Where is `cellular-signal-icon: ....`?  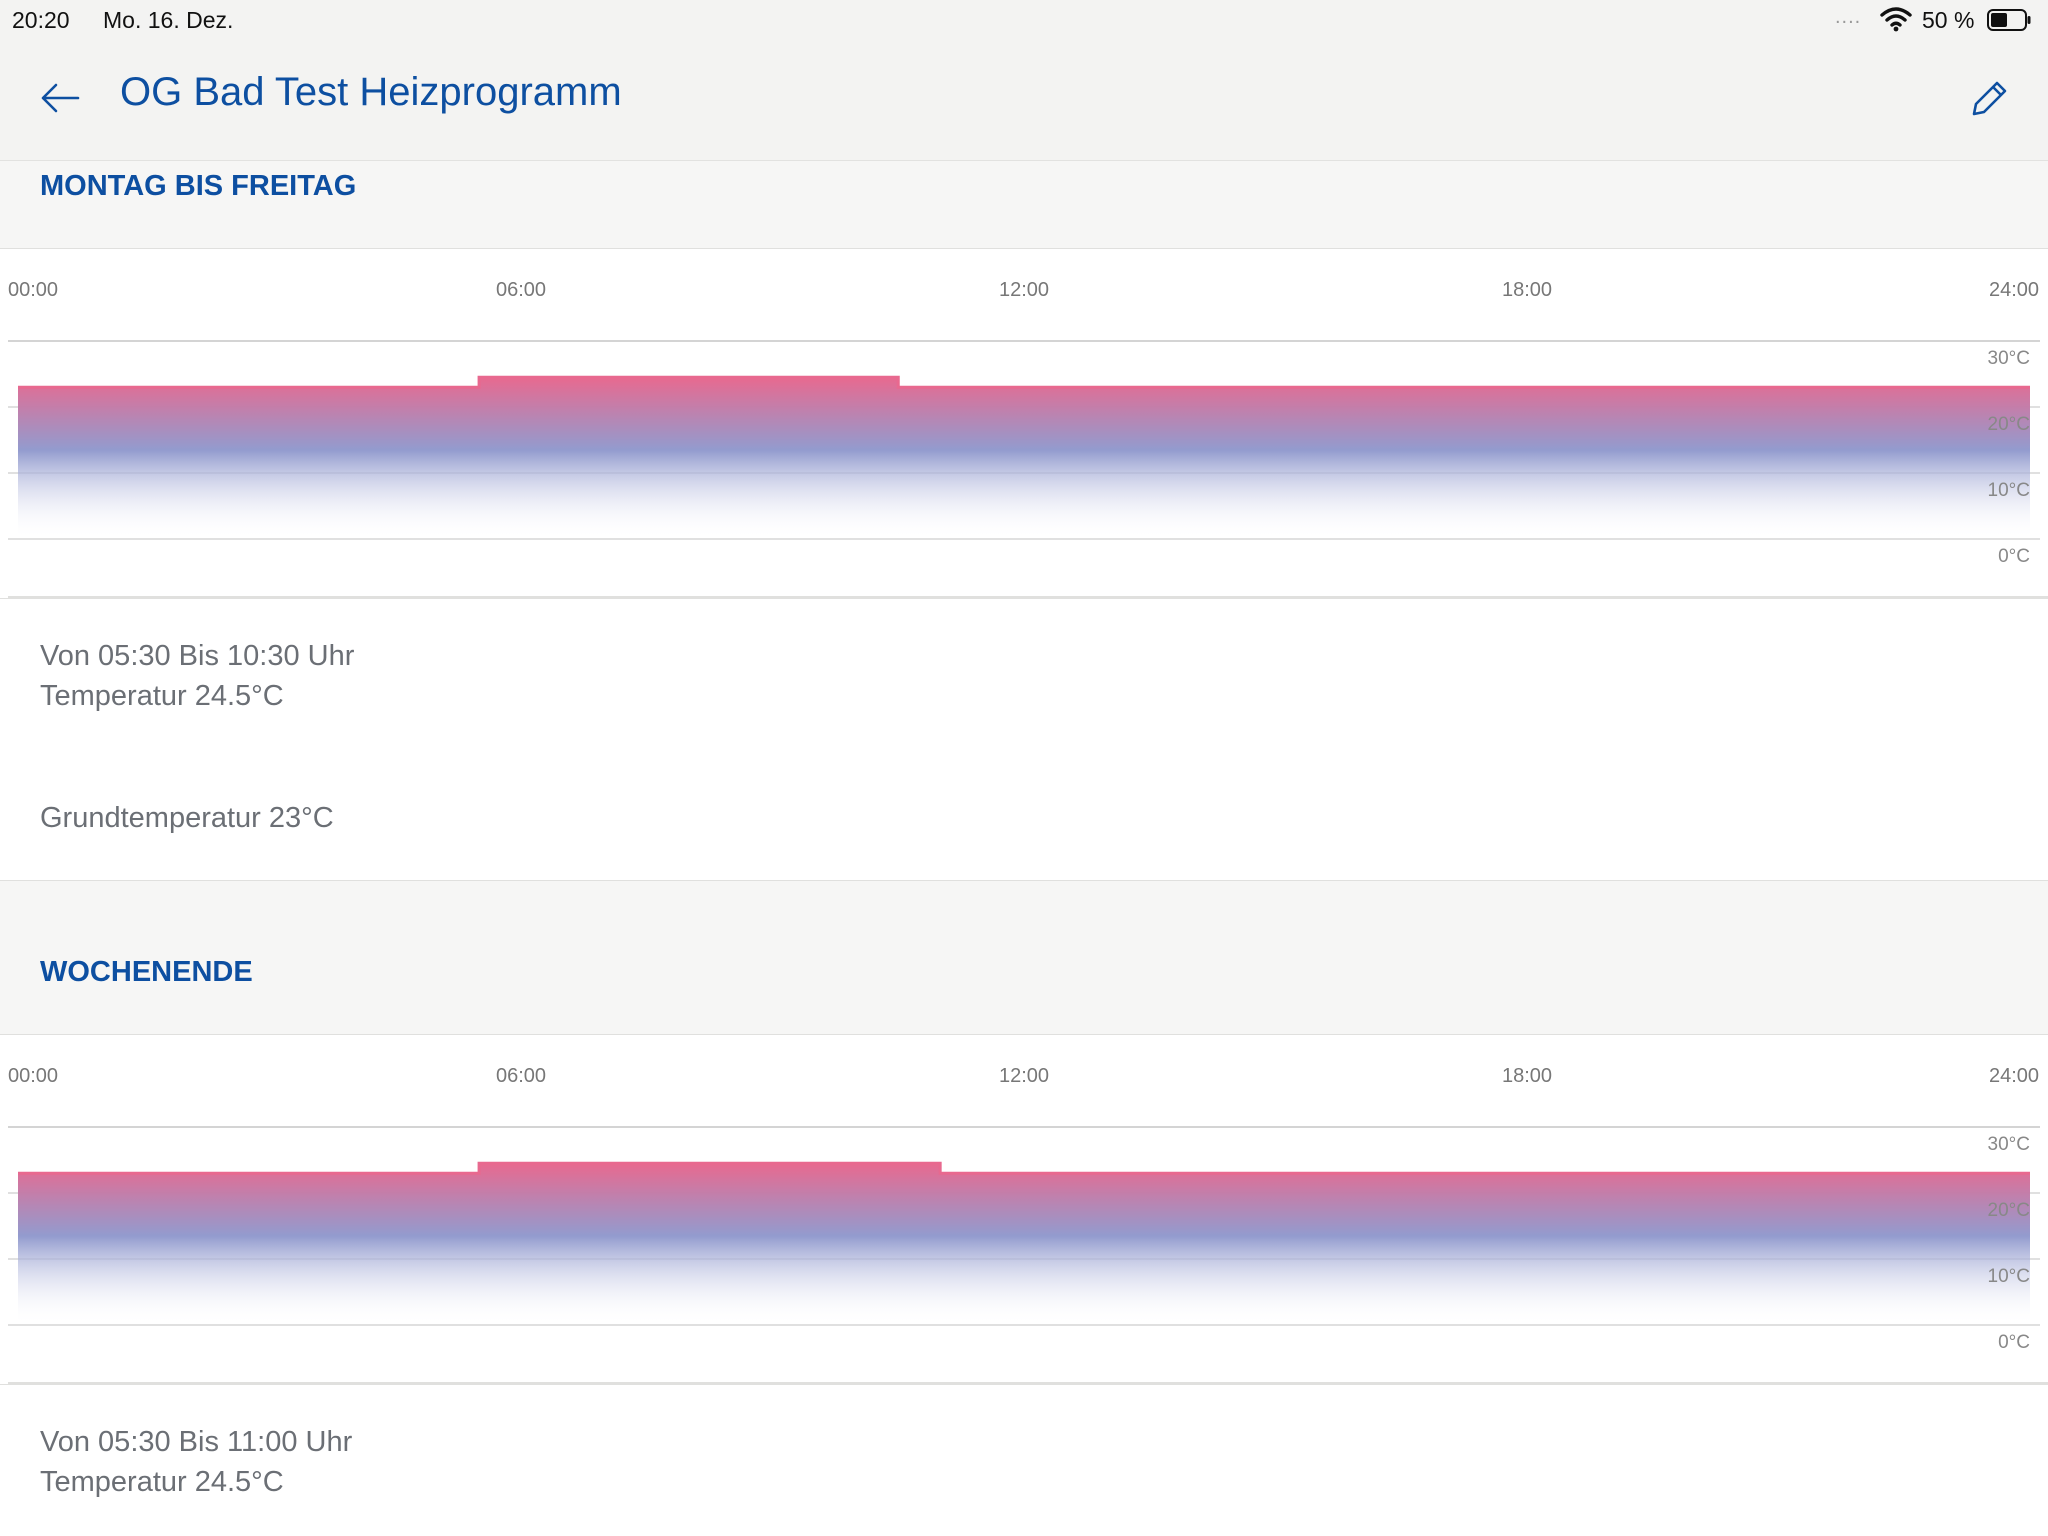 cellular-signal-icon: .... is located at coordinates (1848, 17).